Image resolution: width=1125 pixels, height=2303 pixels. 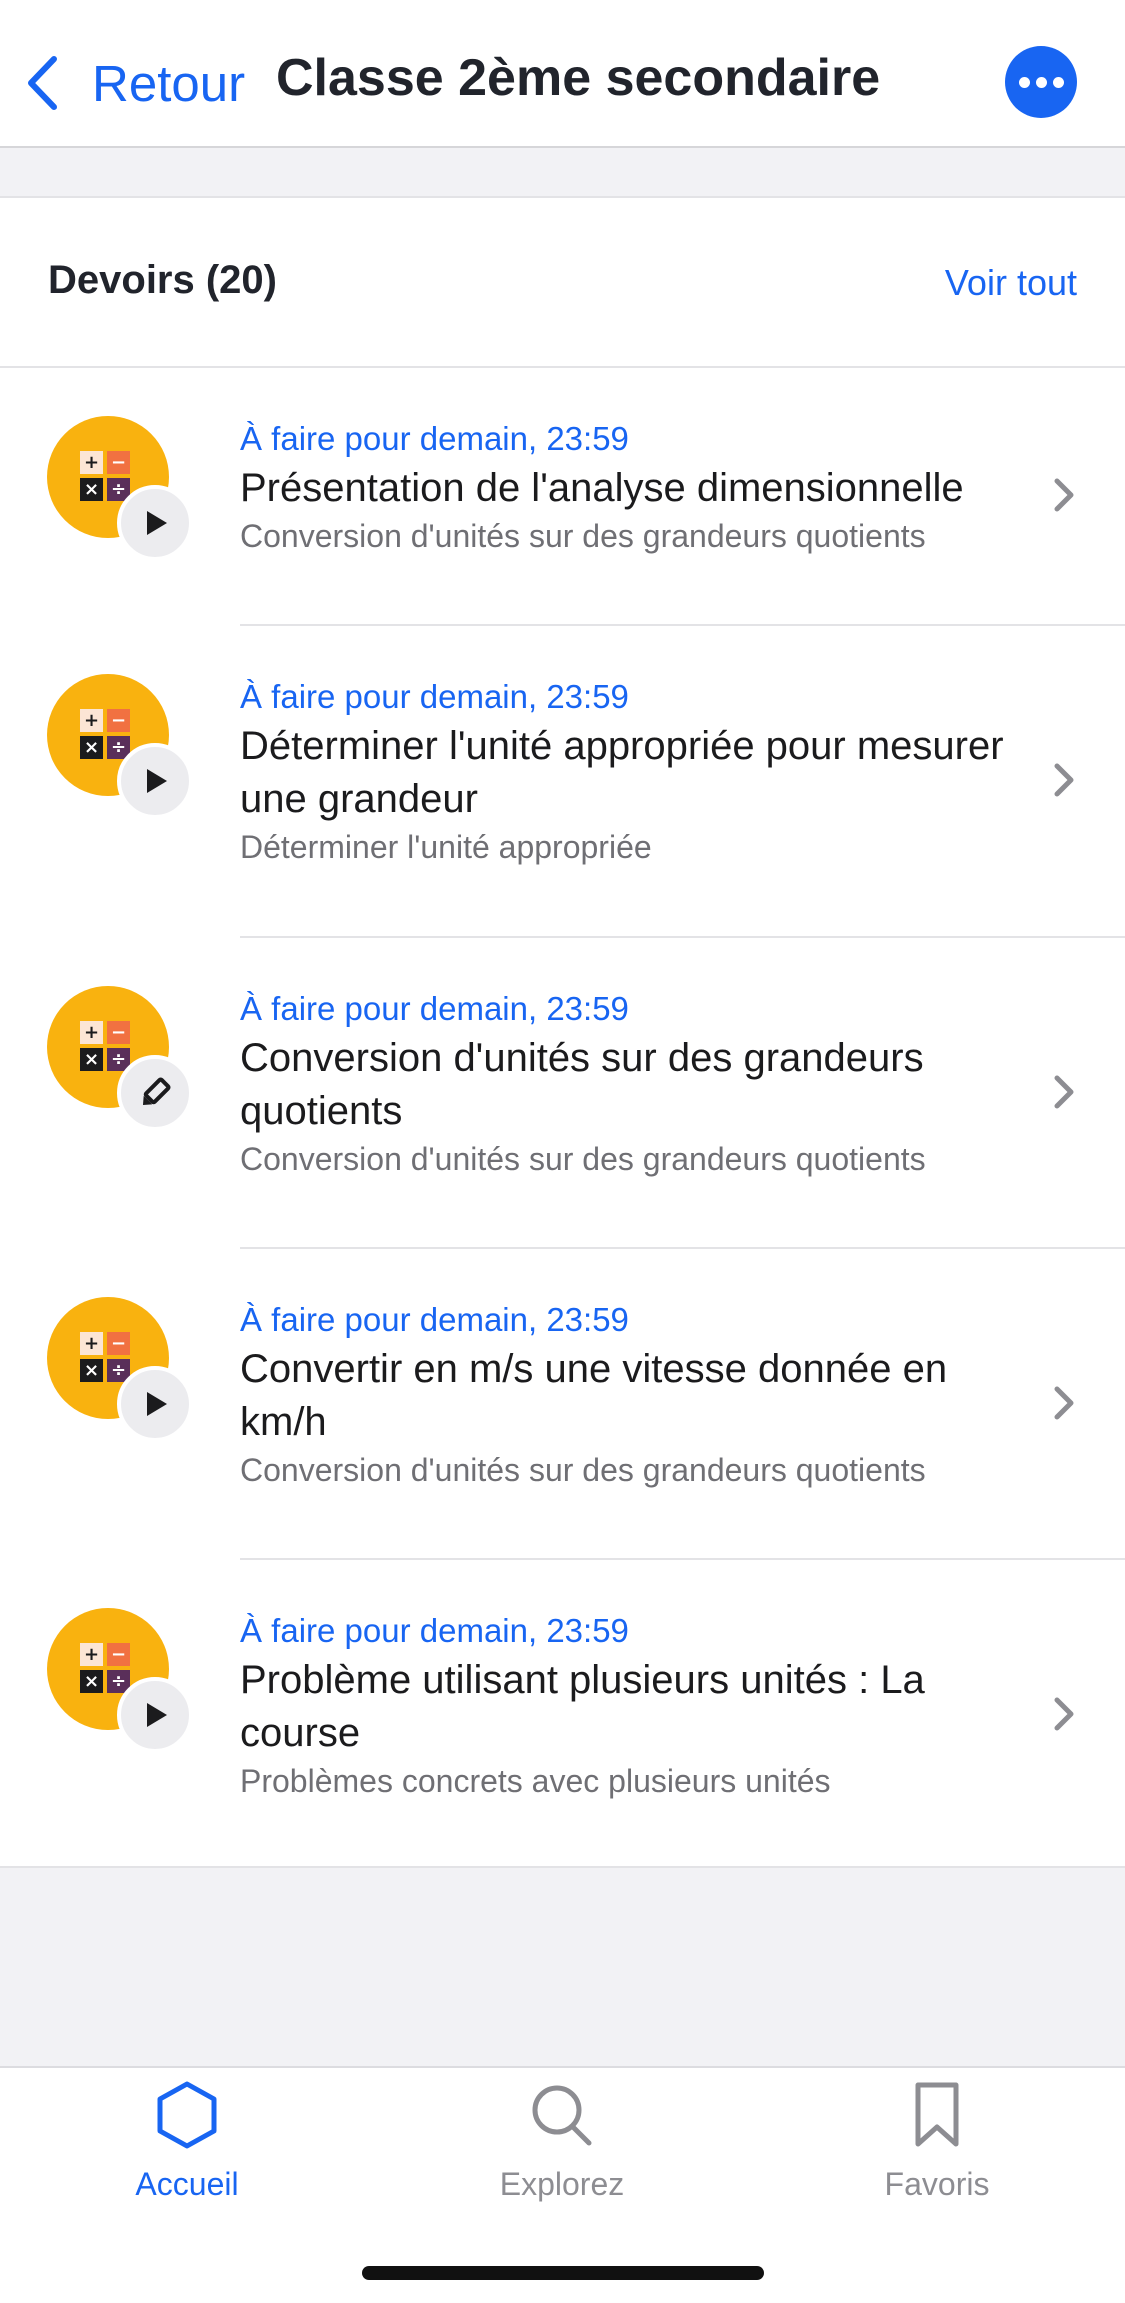 I want to click on assignment-subtitle: Problèmes concrets avec plusieurs unités, so click(x=535, y=1781).